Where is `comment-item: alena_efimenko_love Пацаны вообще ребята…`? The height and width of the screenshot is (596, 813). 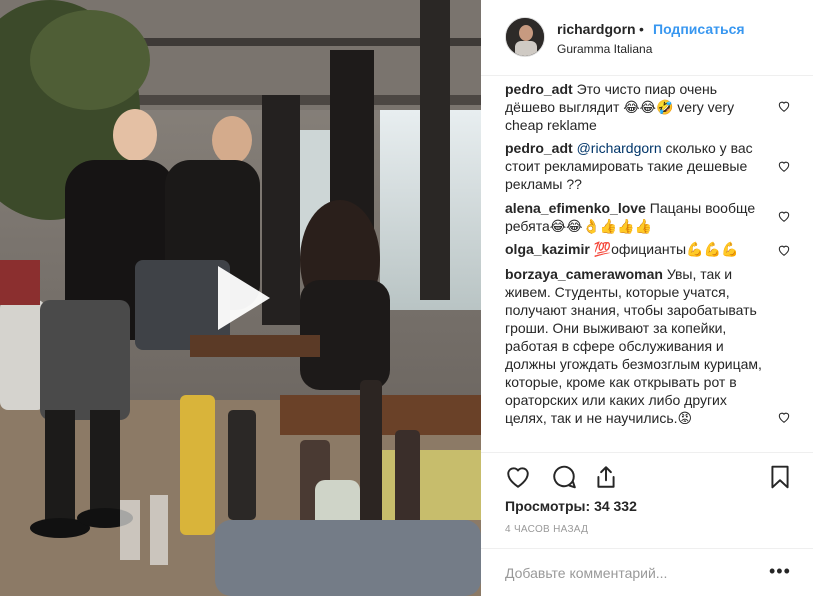
comment-item: alena_efimenko_love Пацаны вообще ребята… is located at coordinates (636, 217).